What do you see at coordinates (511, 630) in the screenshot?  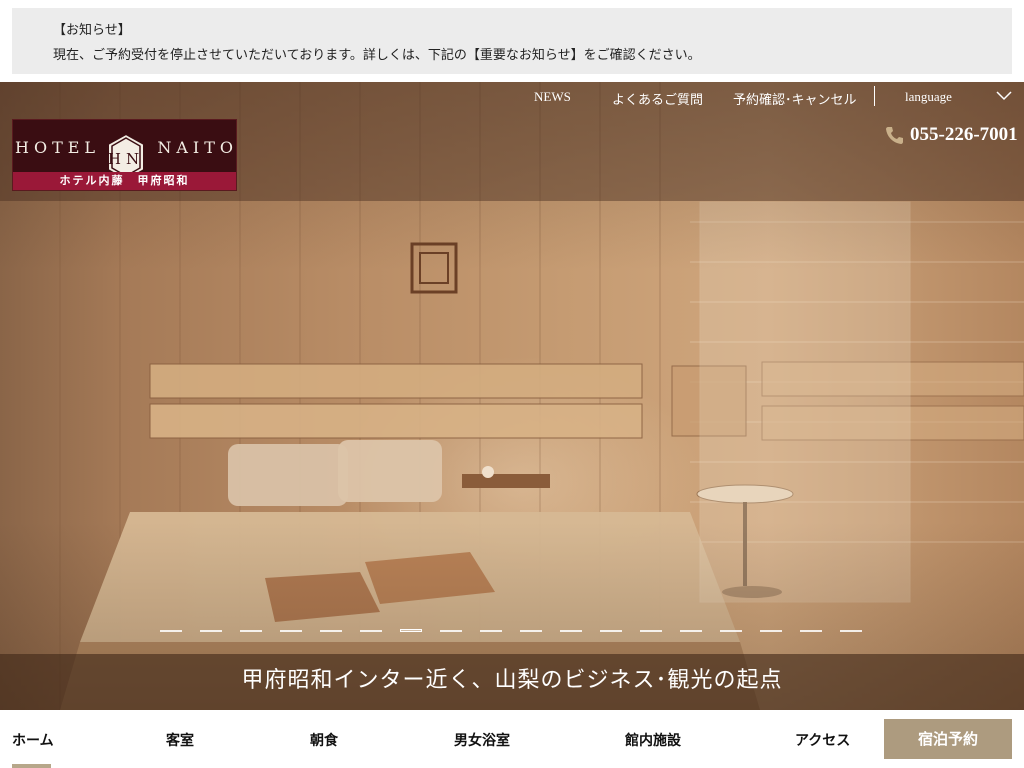 I see `slider-indicators` at bounding box center [511, 630].